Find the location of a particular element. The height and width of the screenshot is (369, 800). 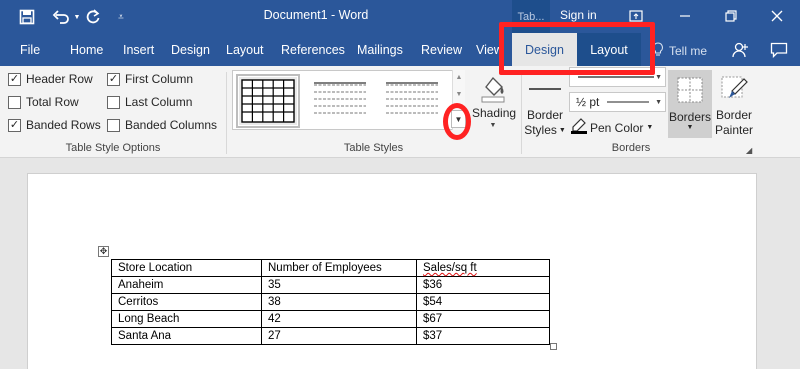

scroll-up-icon: ▲ is located at coordinates (459, 77).